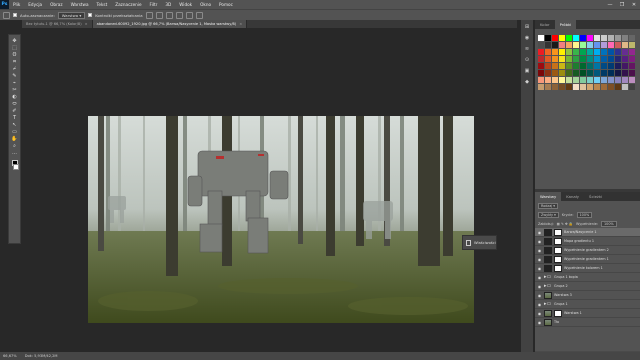  What do you see at coordinates (226, 4) in the screenshot?
I see `menu-item-10: Pomoc` at bounding box center [226, 4].